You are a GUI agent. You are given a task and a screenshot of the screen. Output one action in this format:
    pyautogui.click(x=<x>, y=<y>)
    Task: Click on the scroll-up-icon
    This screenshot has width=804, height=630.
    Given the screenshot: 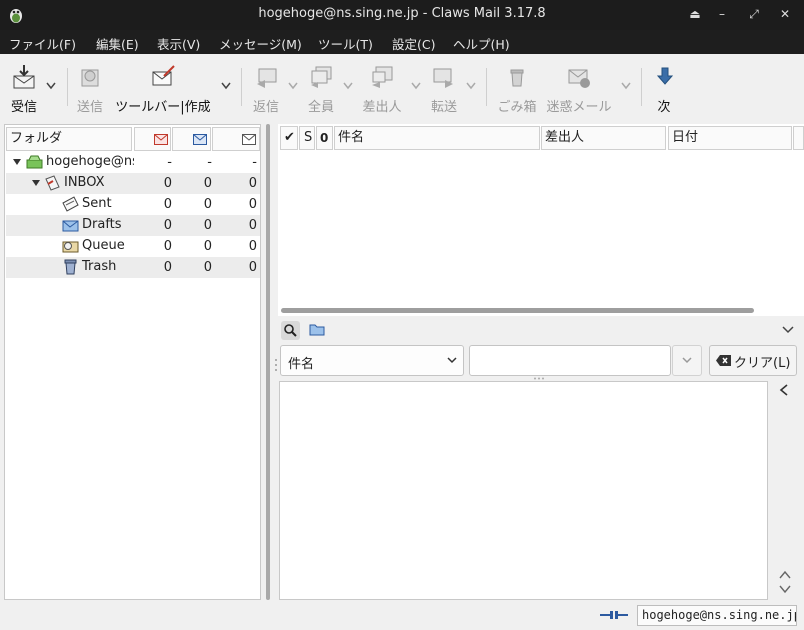 What is the action you would take?
    pyautogui.click(x=785, y=574)
    